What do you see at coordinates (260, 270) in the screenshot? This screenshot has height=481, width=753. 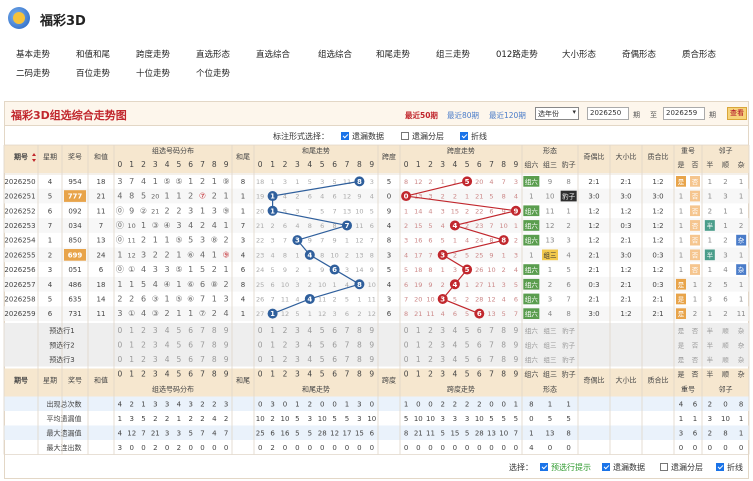 I see `tail-trend-cell: 24` at bounding box center [260, 270].